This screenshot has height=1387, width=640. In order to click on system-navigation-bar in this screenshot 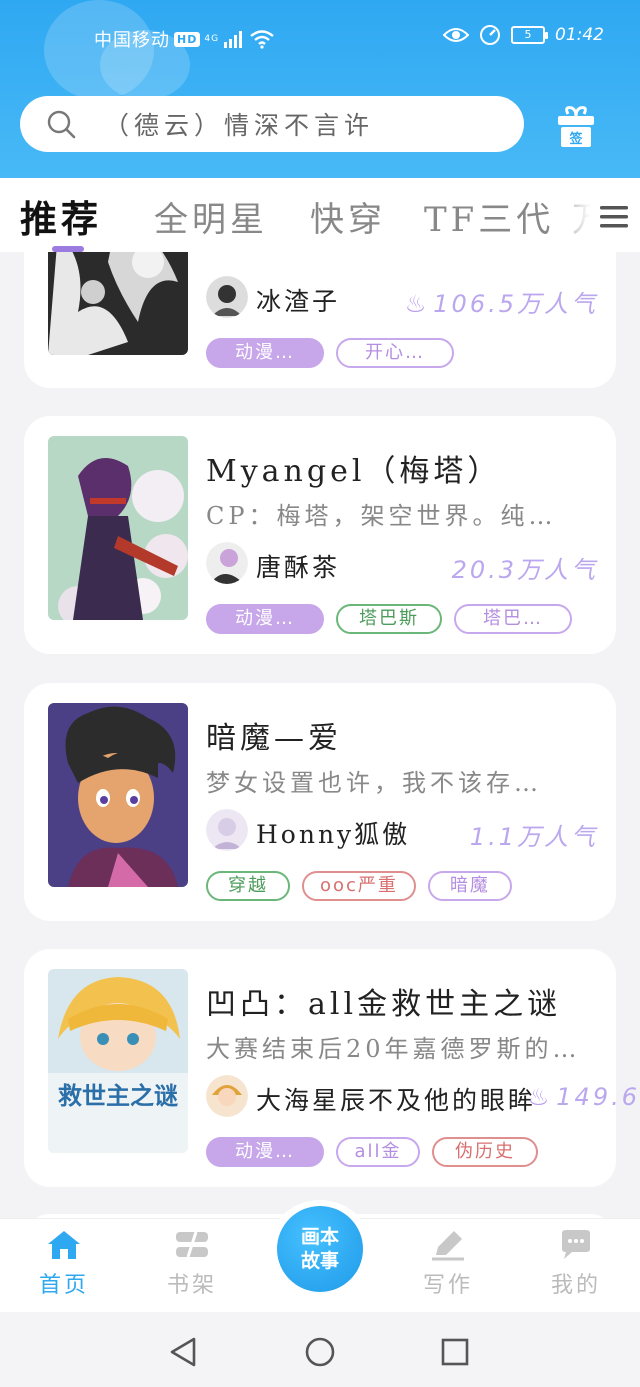, I will do `click(320, 1349)`.